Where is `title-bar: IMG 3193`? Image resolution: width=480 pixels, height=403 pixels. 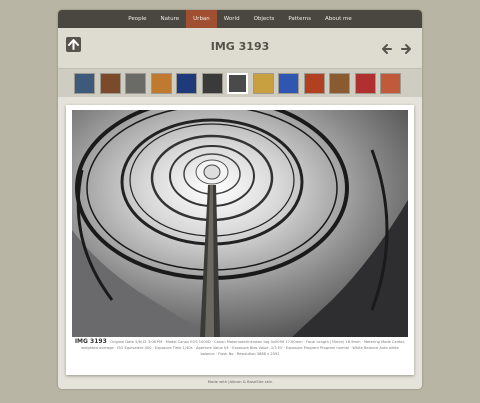
title-bar: IMG 3193 is located at coordinates (240, 48).